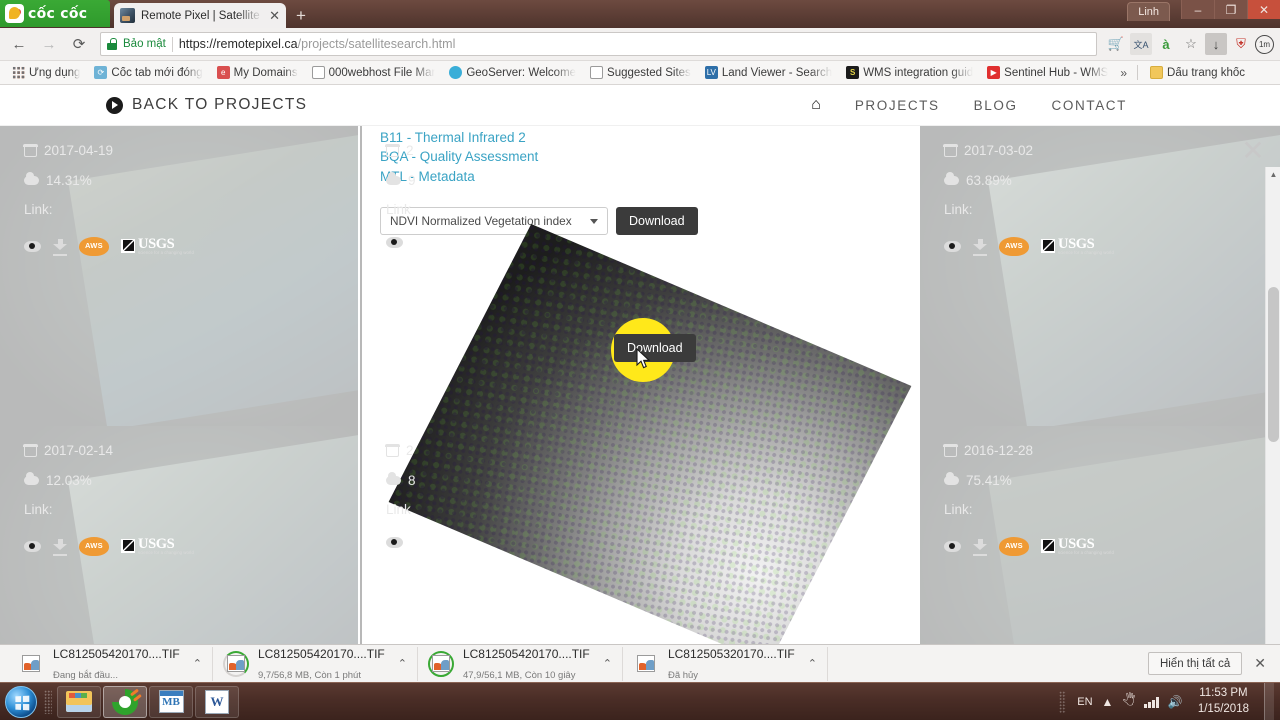 The width and height of the screenshot is (1280, 720). What do you see at coordinates (1273, 174) in the screenshot?
I see `scroll-up-arrow: ▲` at bounding box center [1273, 174].